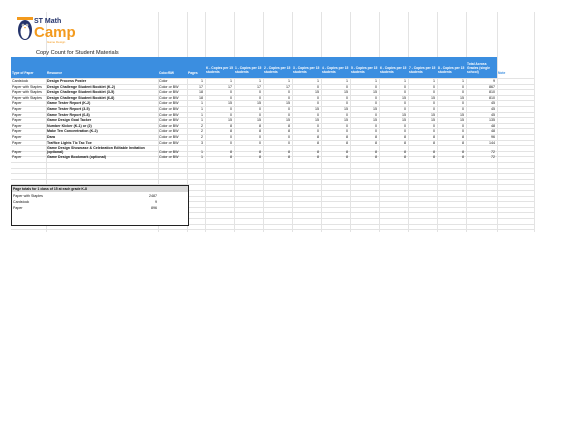  What do you see at coordinates (492, 142) in the screenshot?
I see `cell-total: 144` at bounding box center [492, 142].